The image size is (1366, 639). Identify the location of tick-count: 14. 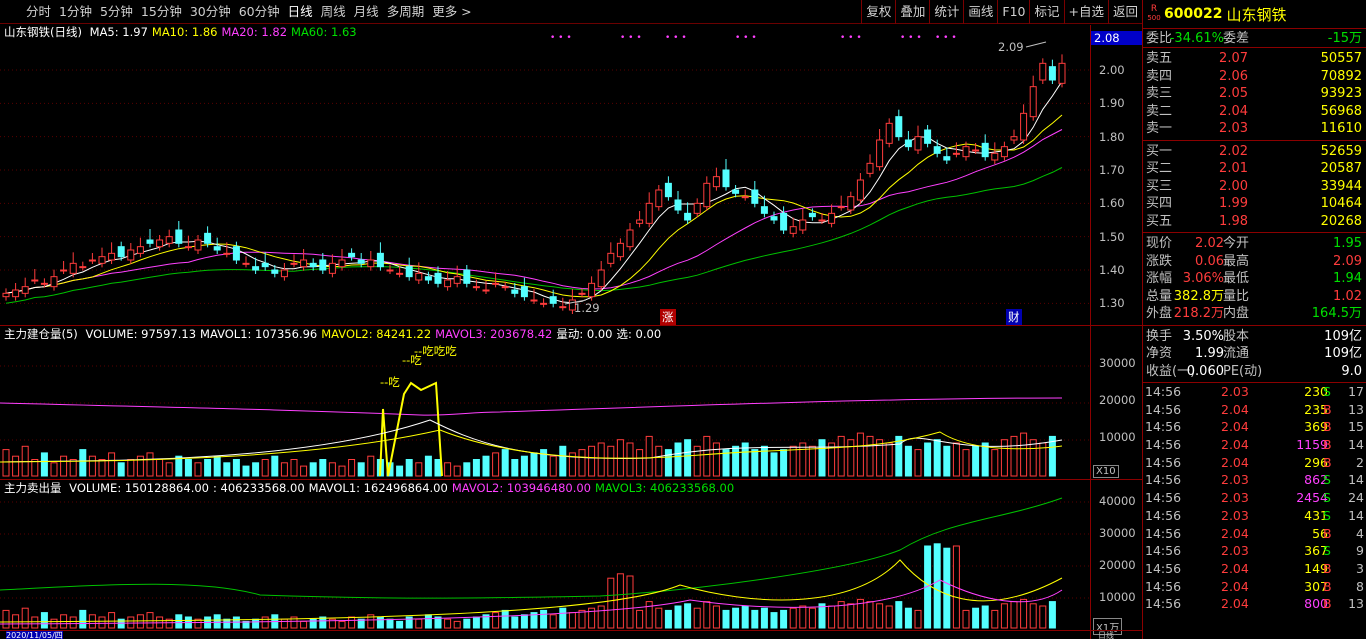
(1356, 515).